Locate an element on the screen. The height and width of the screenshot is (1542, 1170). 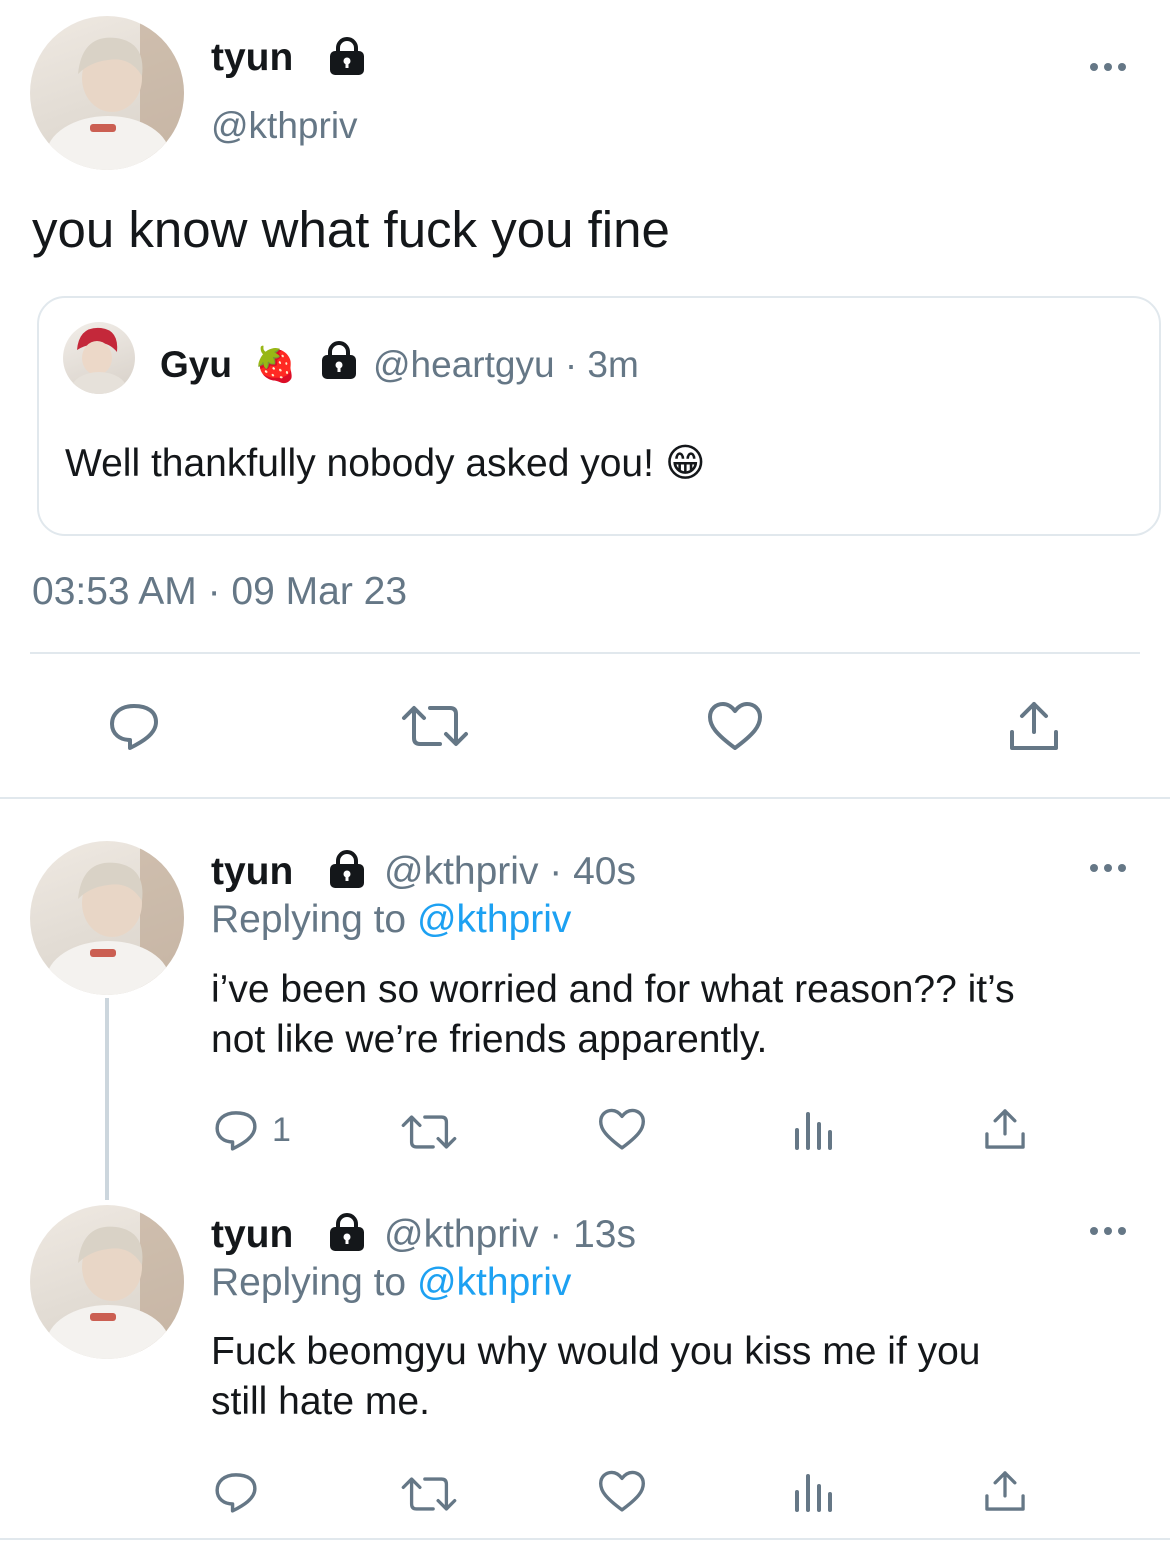
reply-1-avatar is located at coordinates (107, 918).